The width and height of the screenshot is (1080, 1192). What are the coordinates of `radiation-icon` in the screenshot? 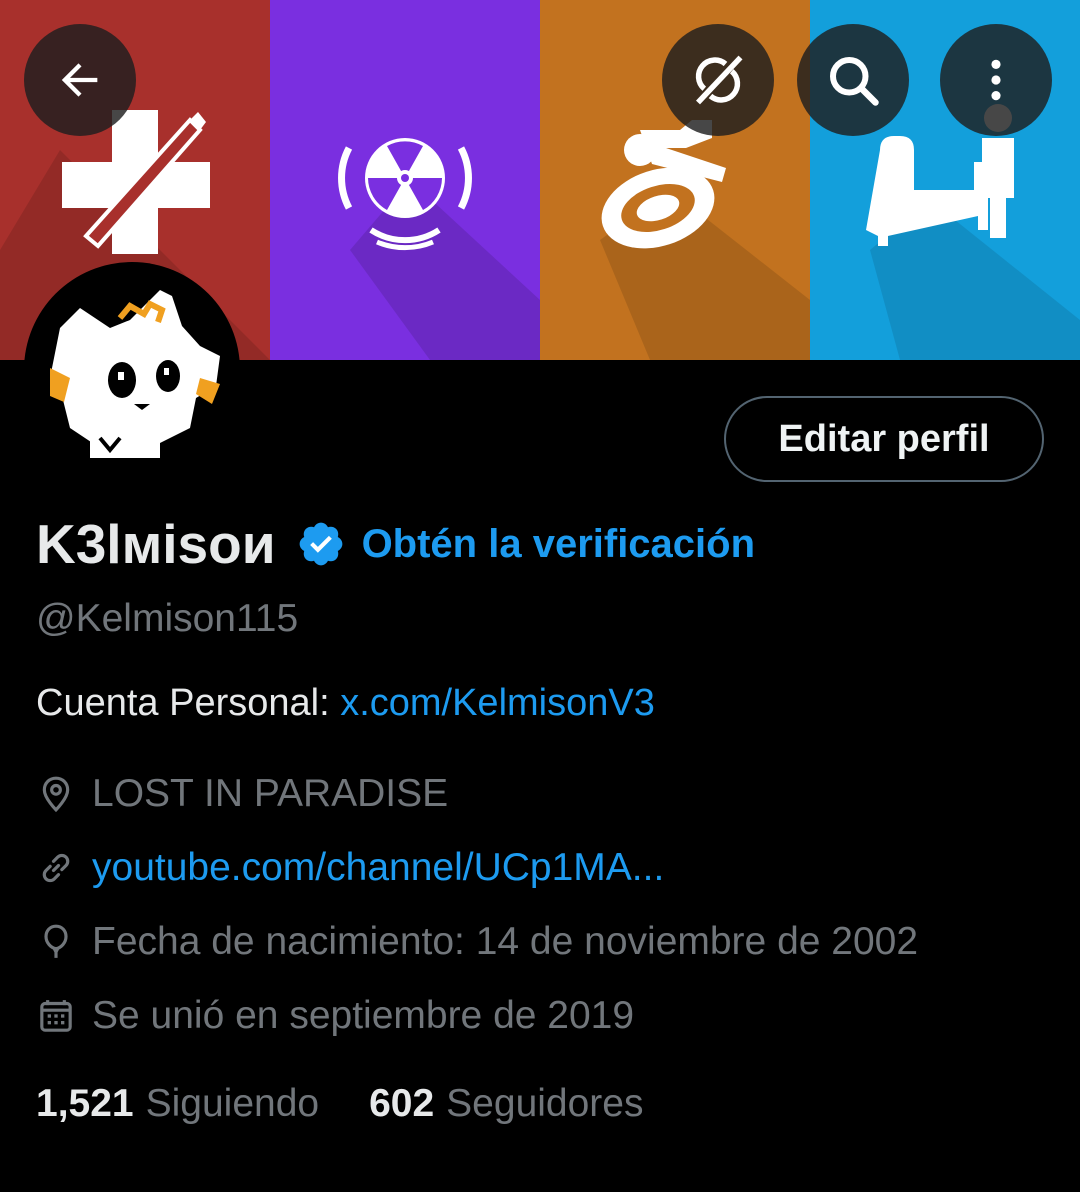 It's located at (439, 249).